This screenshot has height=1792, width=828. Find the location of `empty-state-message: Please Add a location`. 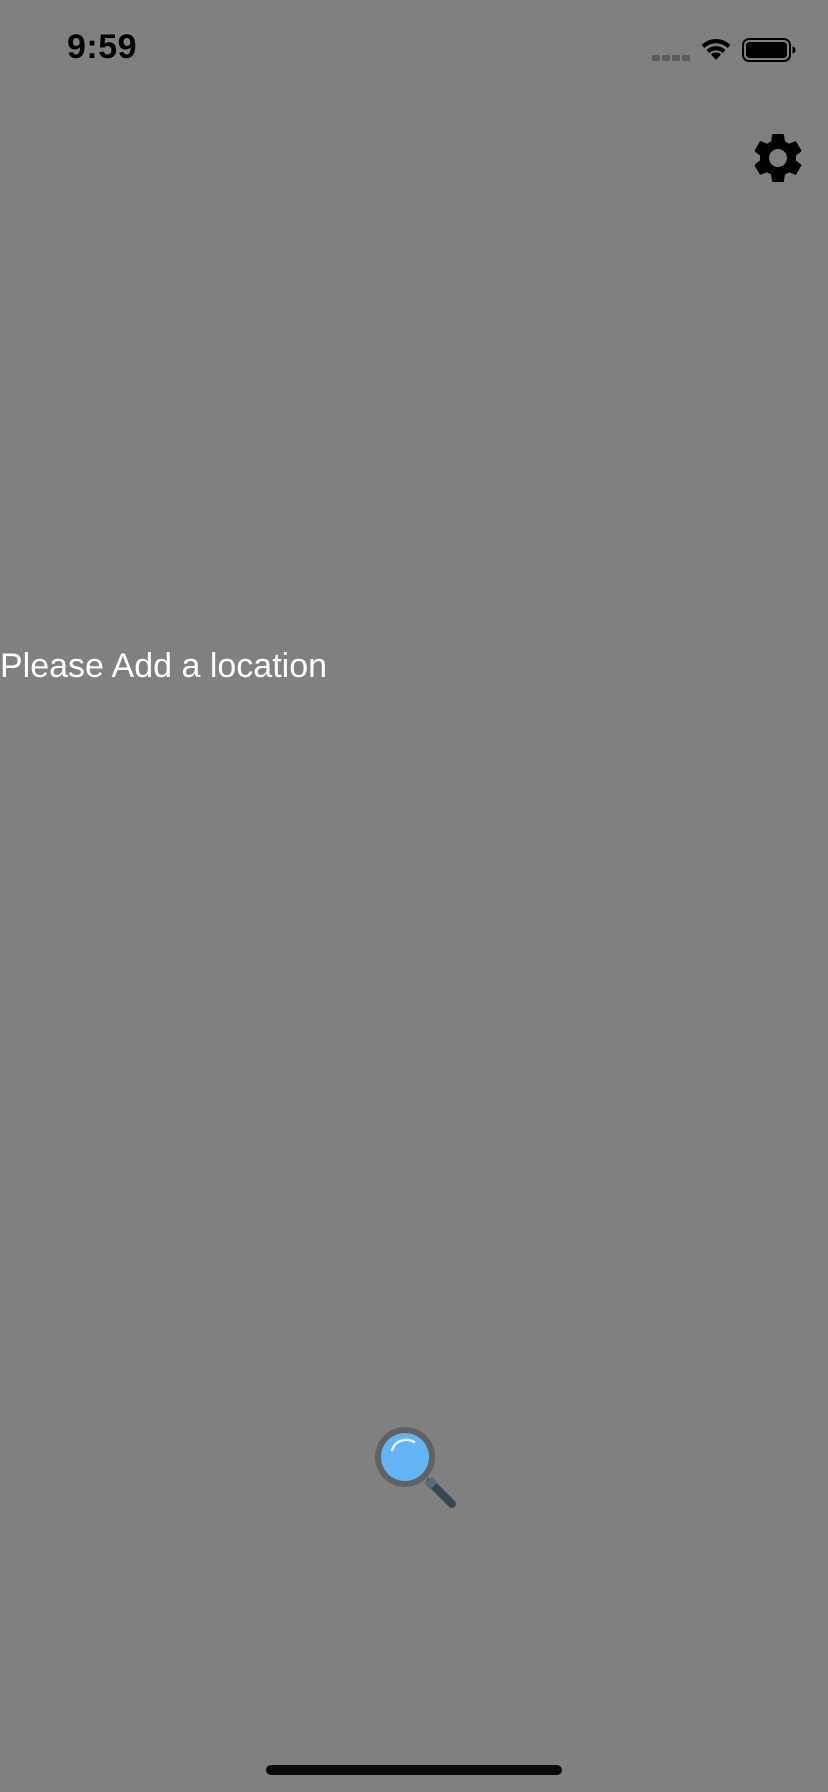

empty-state-message: Please Add a location is located at coordinates (164, 666).